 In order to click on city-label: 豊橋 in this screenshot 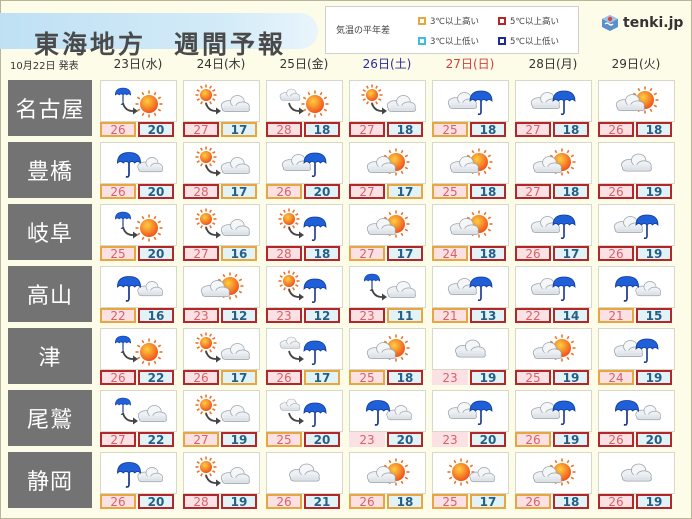, I will do `click(50, 170)`.